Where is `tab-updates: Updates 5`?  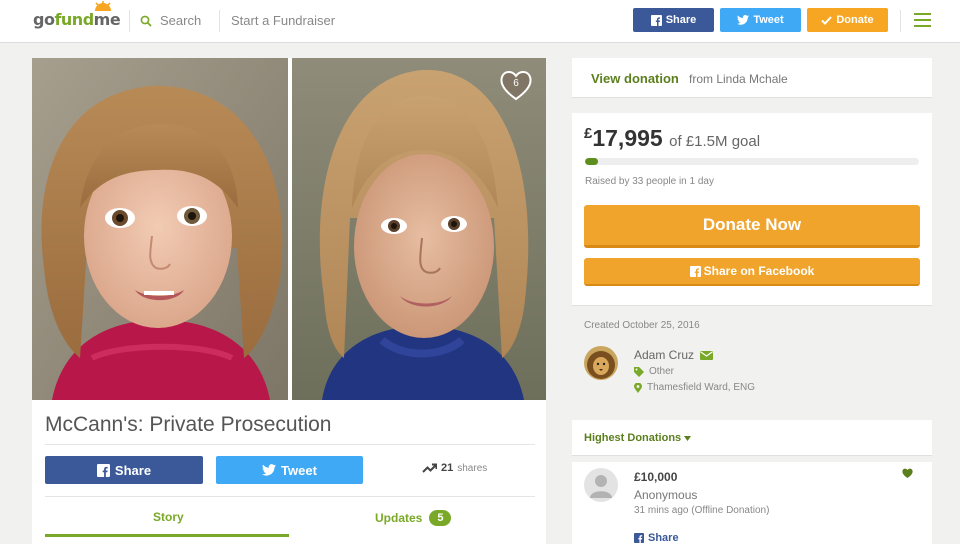 tab-updates: Updates 5 is located at coordinates (413, 518).